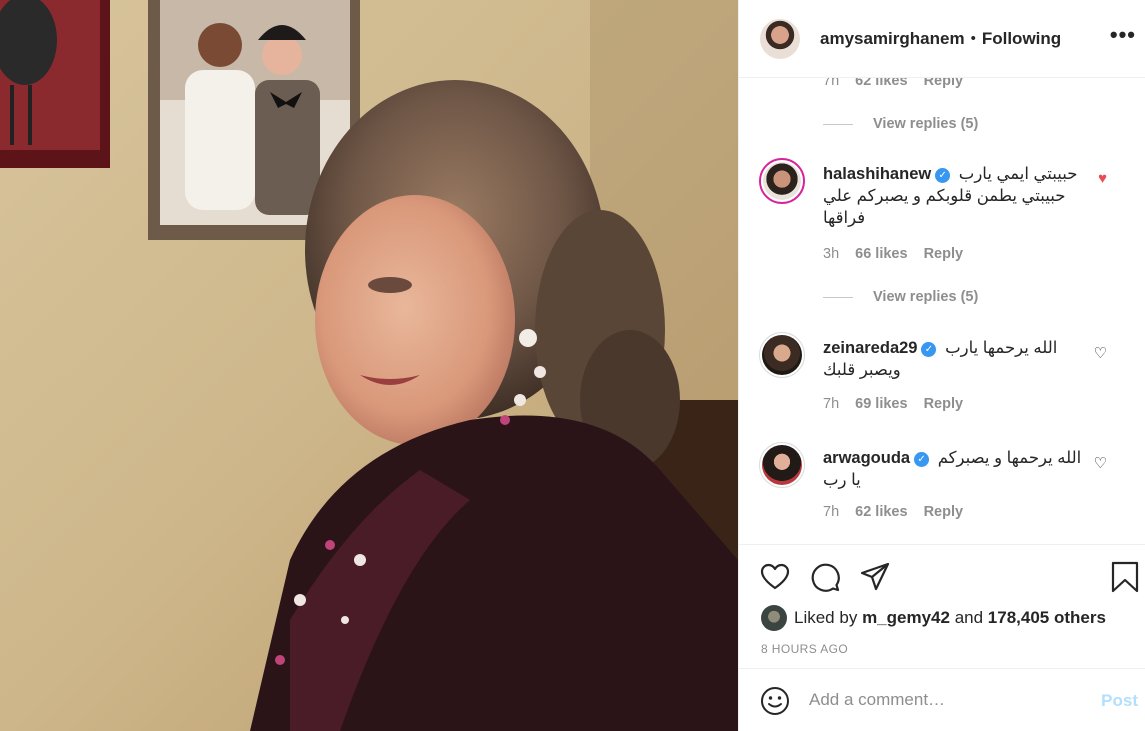 The width and height of the screenshot is (1145, 731). What do you see at coordinates (774, 618) in the screenshot?
I see `liker-avatar` at bounding box center [774, 618].